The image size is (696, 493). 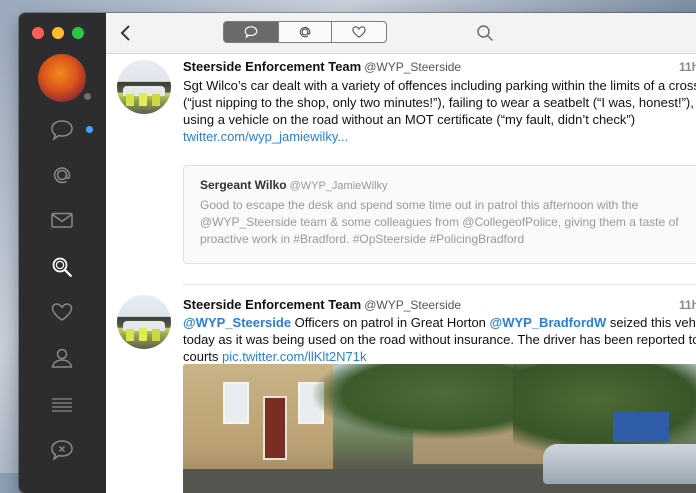 I want to click on tweet-divider, so click(x=439, y=284).